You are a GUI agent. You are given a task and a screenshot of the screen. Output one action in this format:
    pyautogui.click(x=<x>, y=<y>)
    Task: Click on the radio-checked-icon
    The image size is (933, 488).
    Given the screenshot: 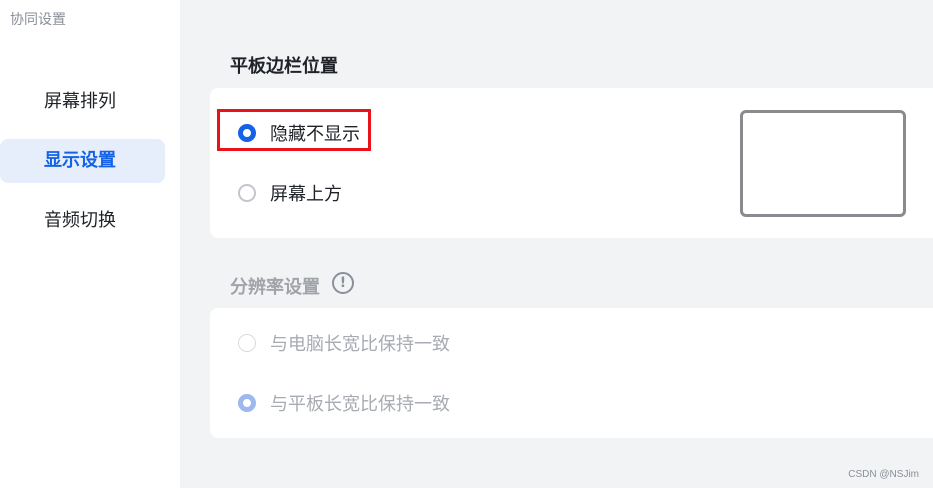 What is the action you would take?
    pyautogui.click(x=247, y=133)
    